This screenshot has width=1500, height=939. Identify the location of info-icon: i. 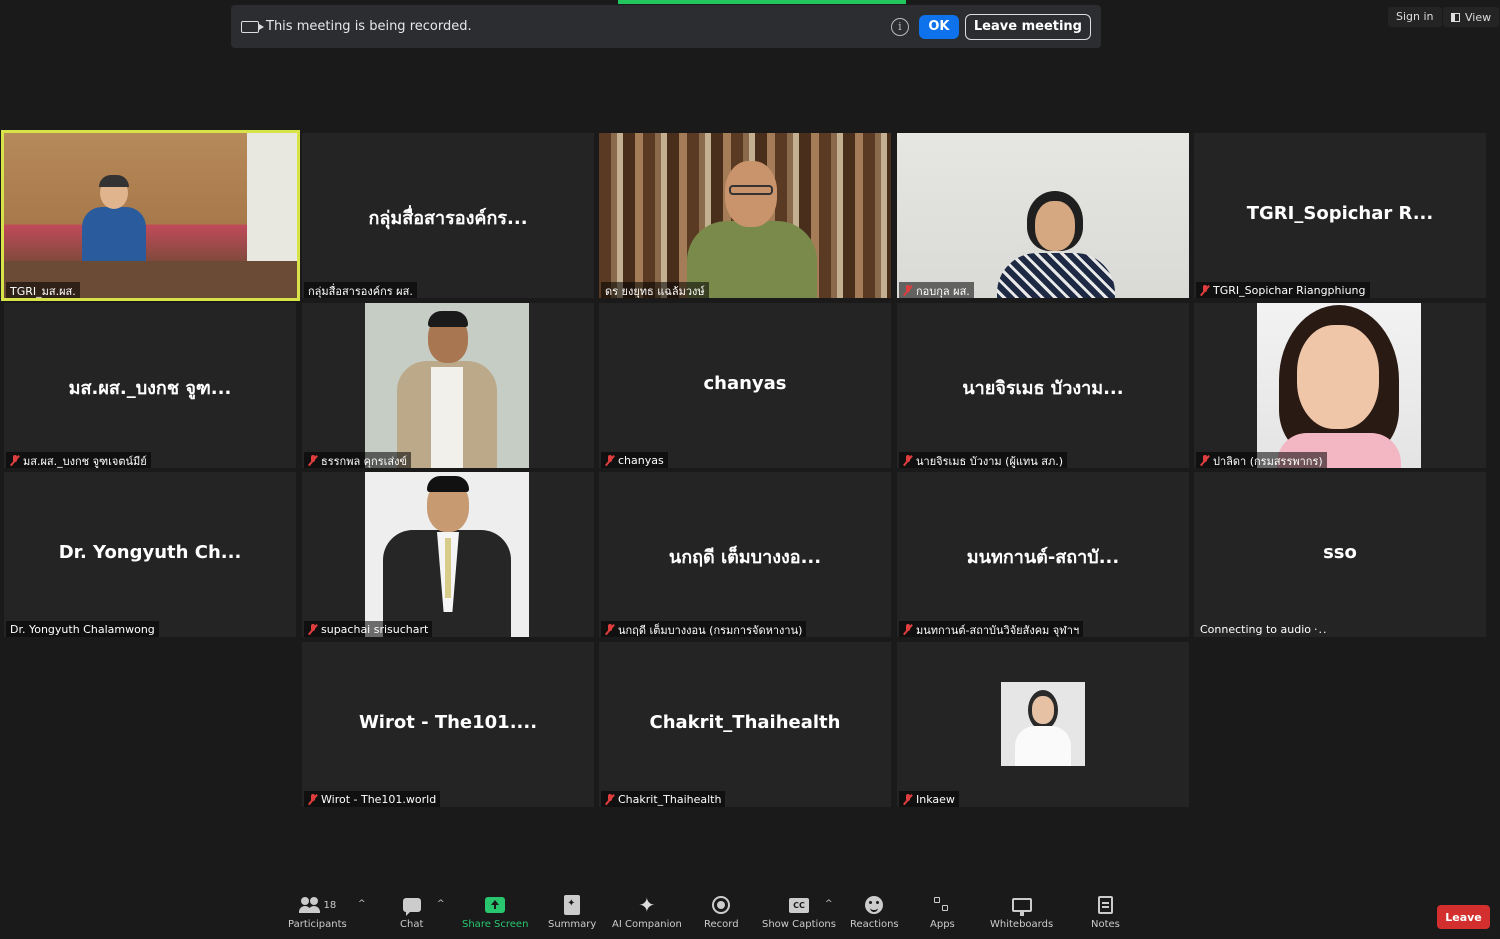
(899, 26).